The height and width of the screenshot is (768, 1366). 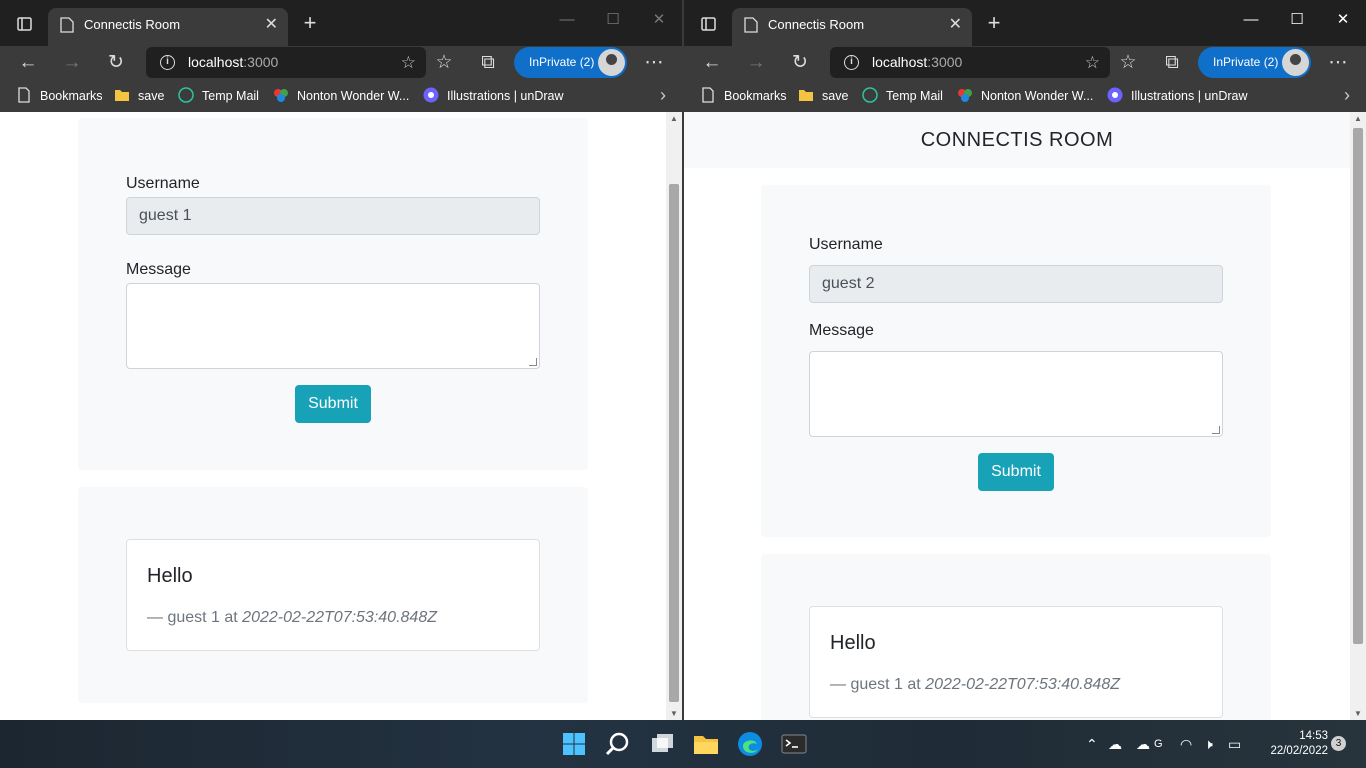 I want to click on username-field: guest 2, so click(x=1016, y=284).